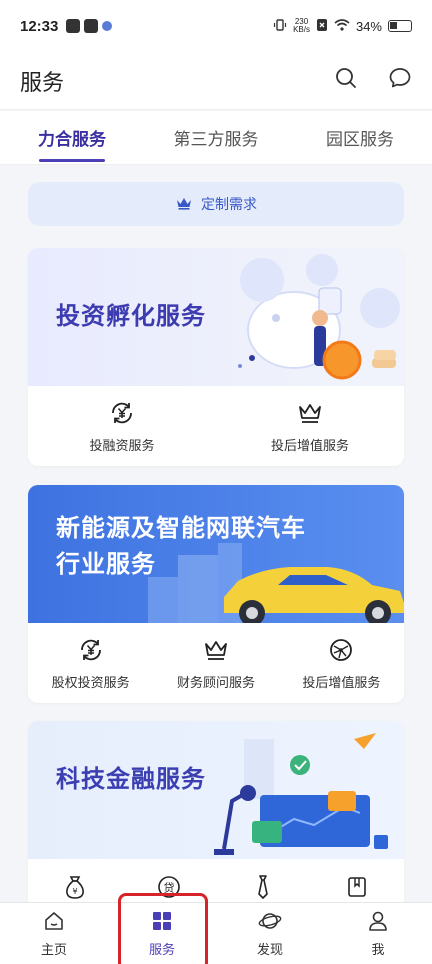  Describe the element at coordinates (53, 949) in the screenshot. I see `nav-label: 主页` at that location.